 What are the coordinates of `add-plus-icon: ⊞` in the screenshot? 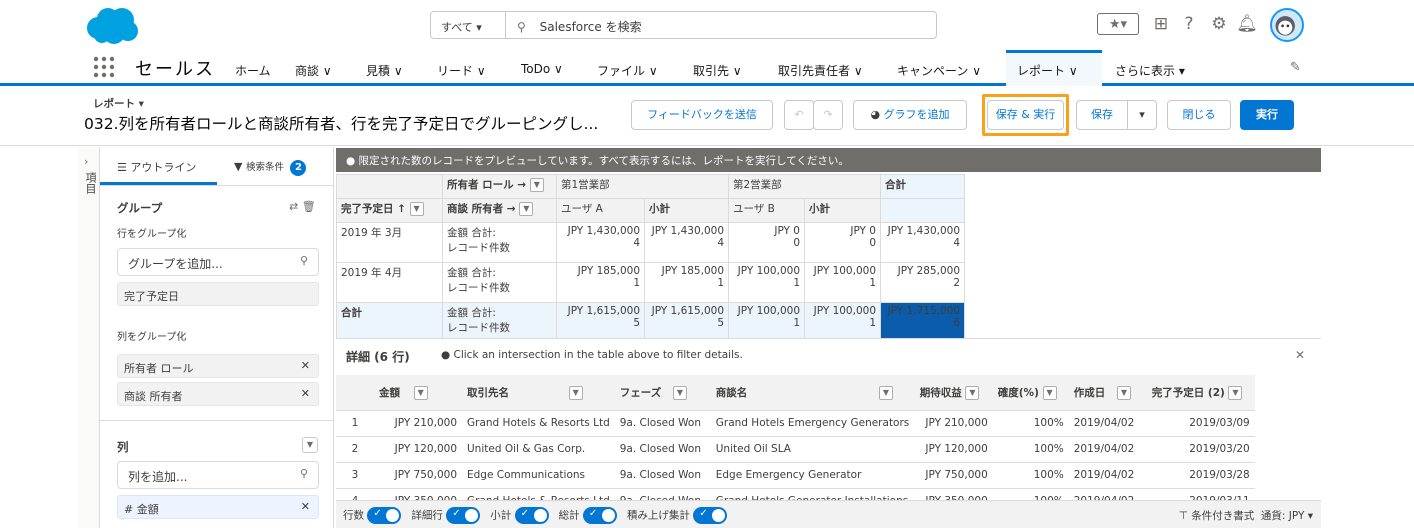 It's located at (1161, 24).